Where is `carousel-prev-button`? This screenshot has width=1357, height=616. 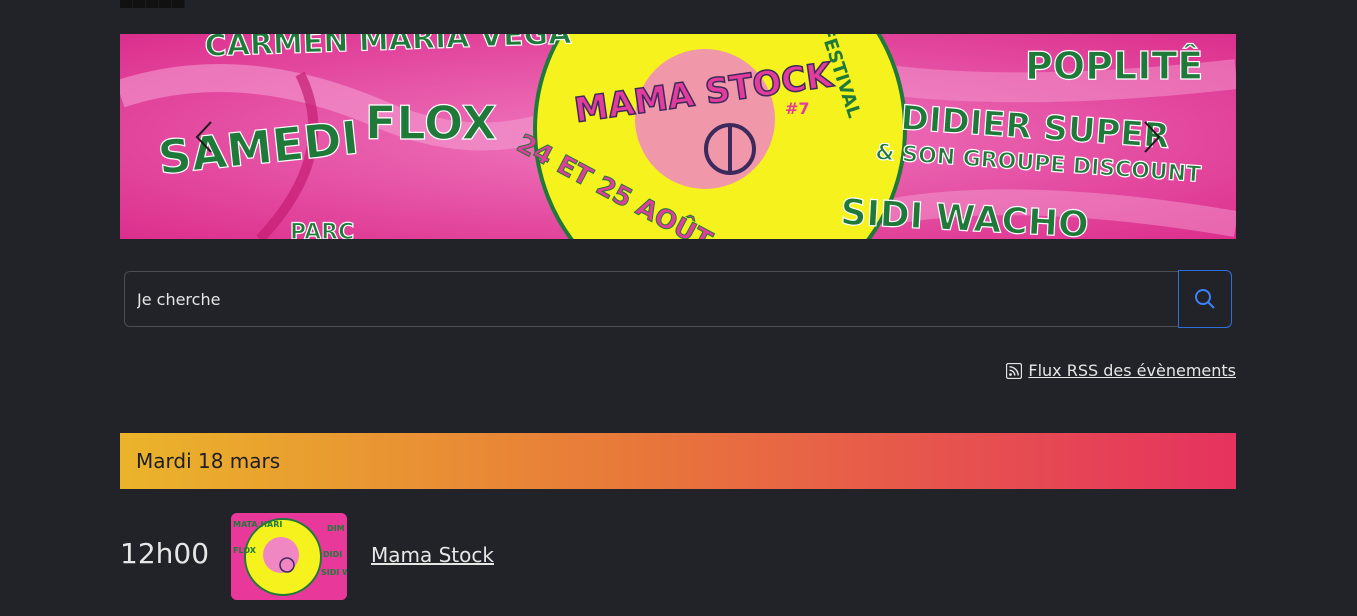 carousel-prev-button is located at coordinates (204, 137).